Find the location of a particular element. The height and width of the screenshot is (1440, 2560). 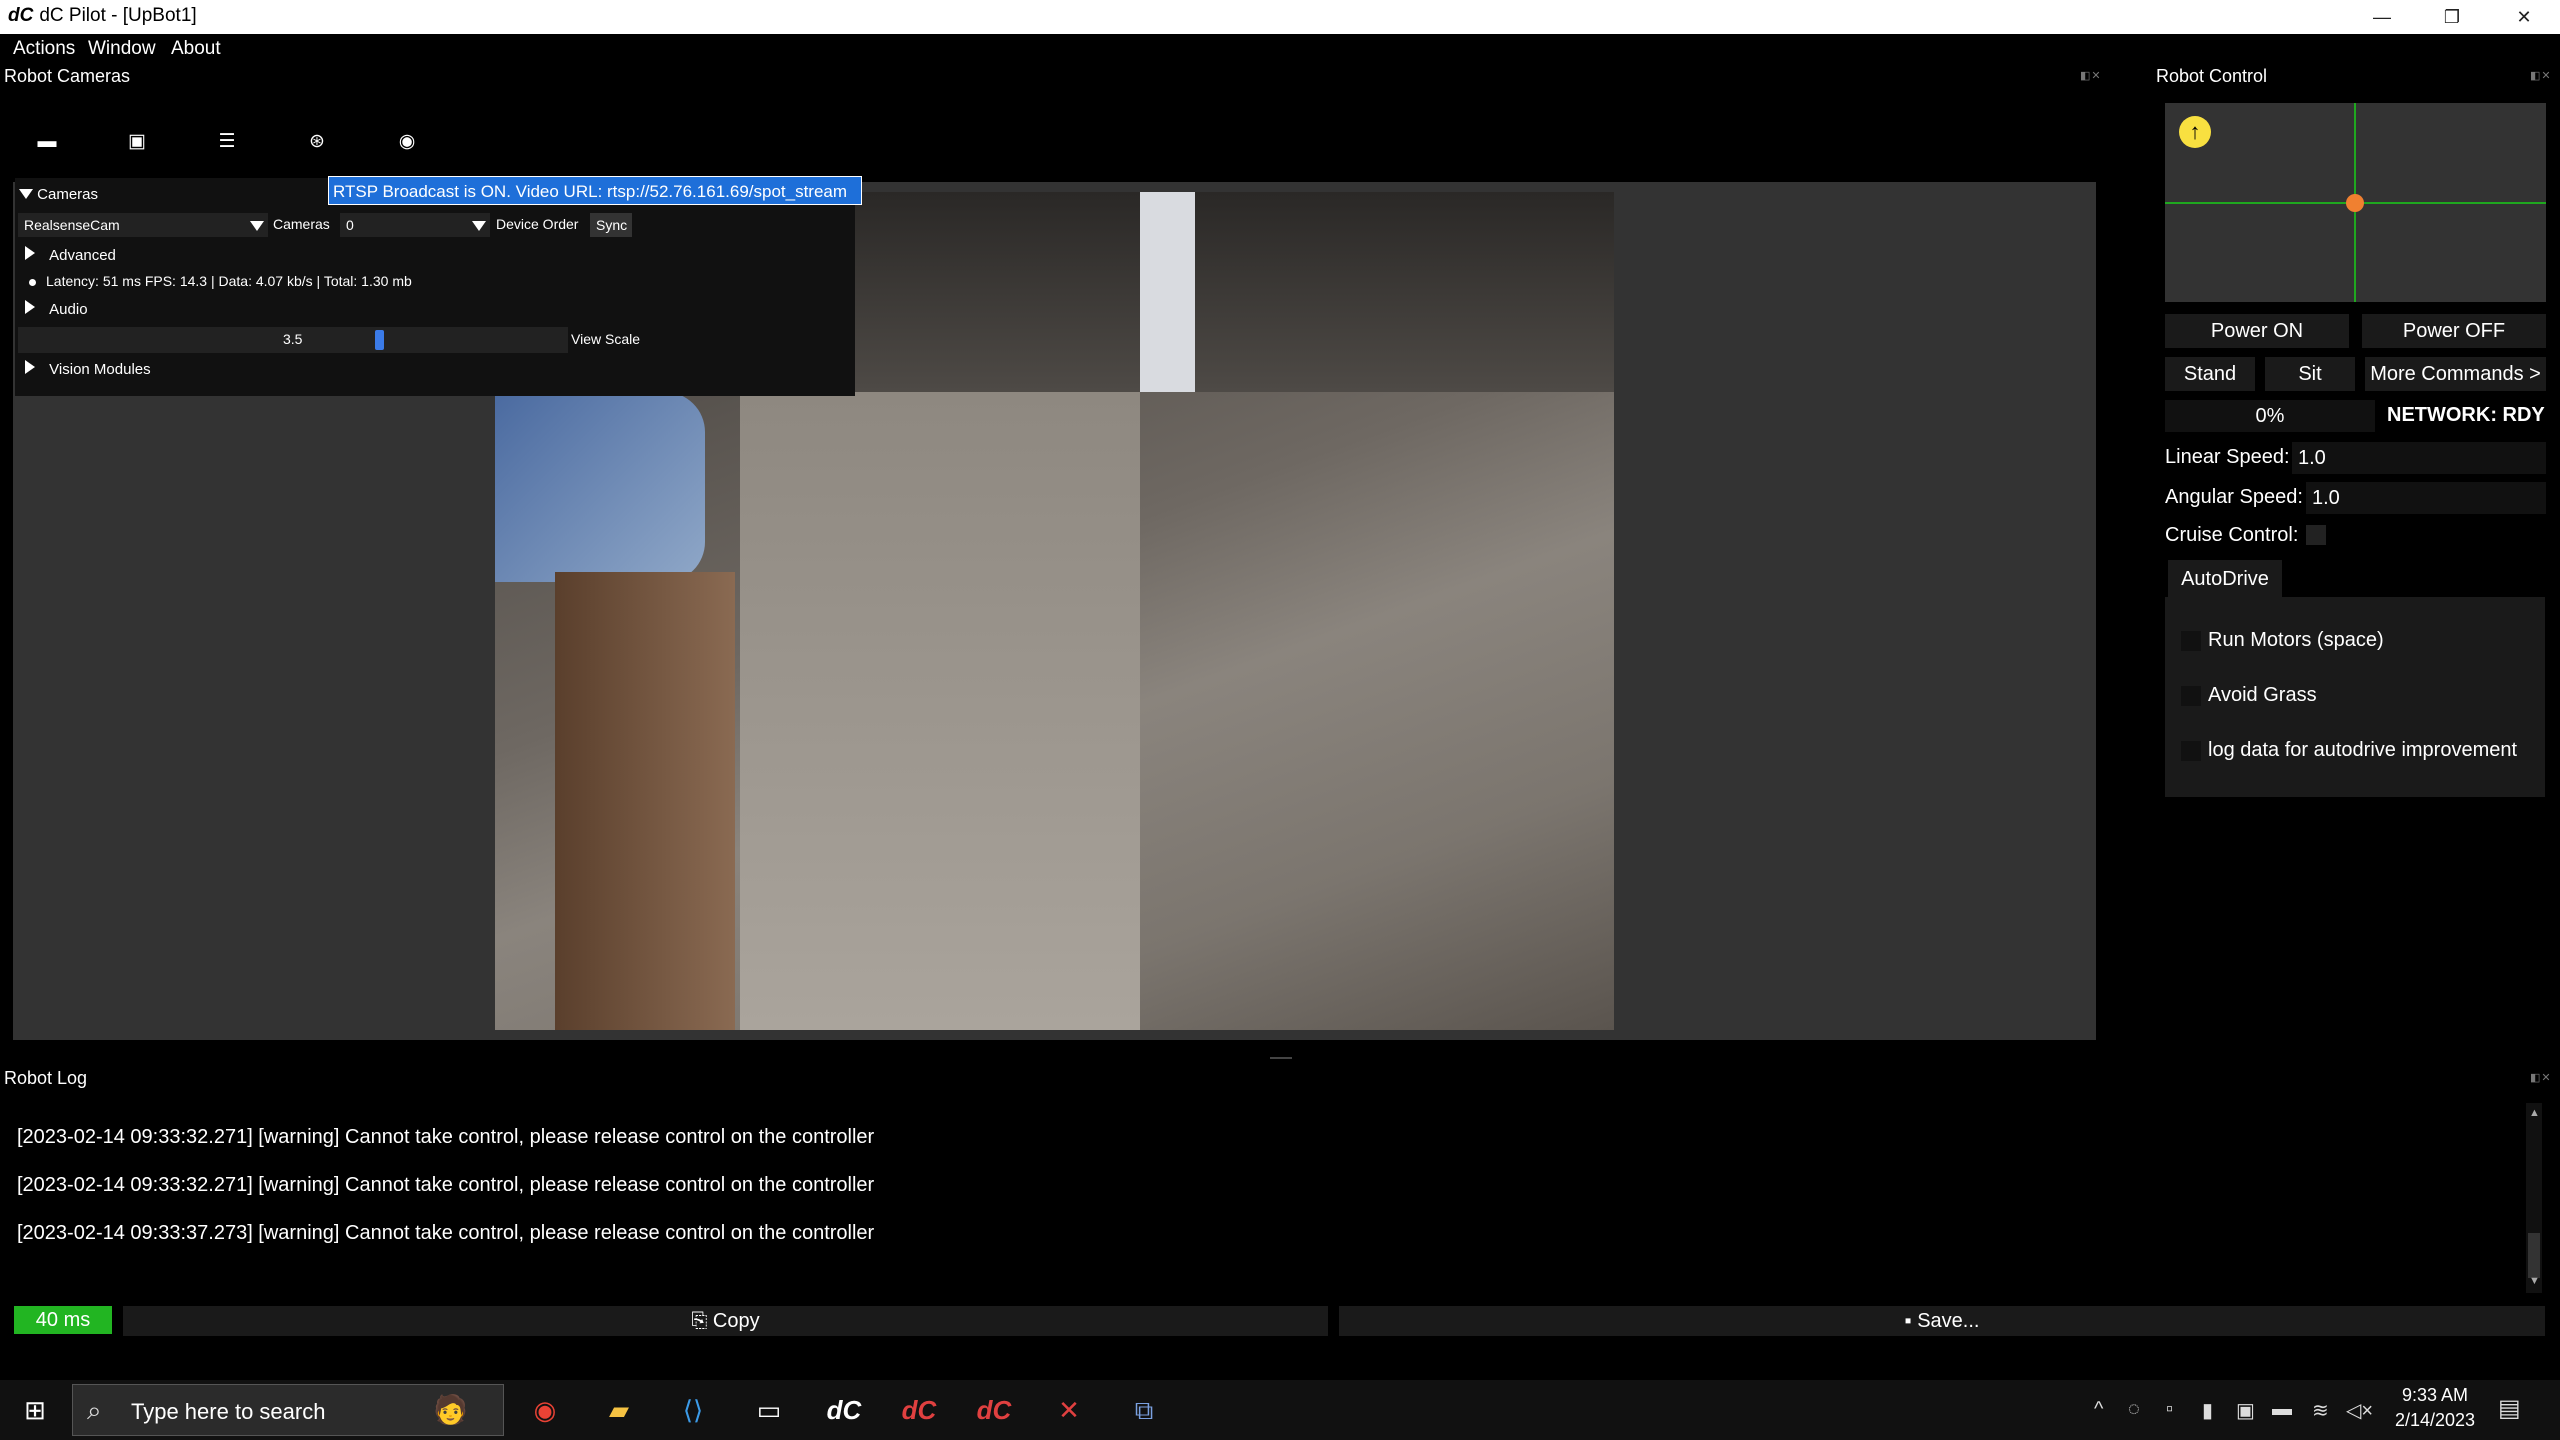

video-floor-center is located at coordinates (940, 711).